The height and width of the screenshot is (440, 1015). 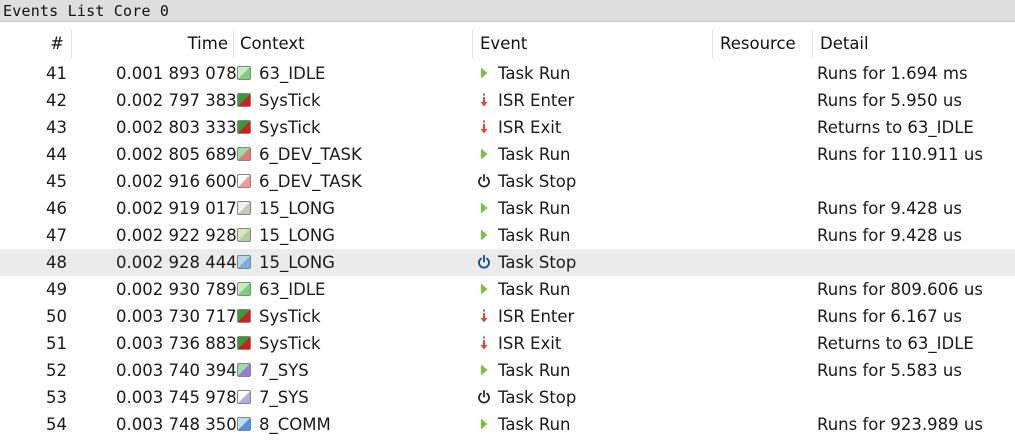 I want to click on event-time: 0.002 919 017, so click(x=176, y=208).